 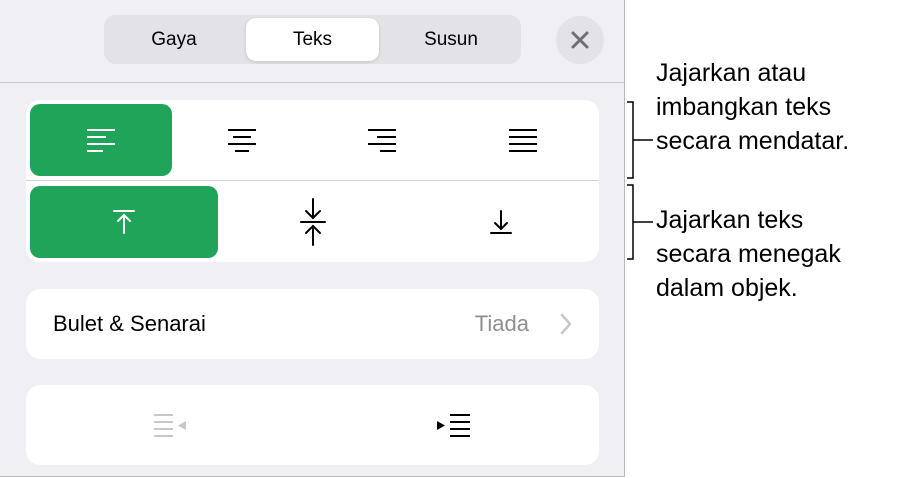 I want to click on align-middle-button, so click(x=313, y=222).